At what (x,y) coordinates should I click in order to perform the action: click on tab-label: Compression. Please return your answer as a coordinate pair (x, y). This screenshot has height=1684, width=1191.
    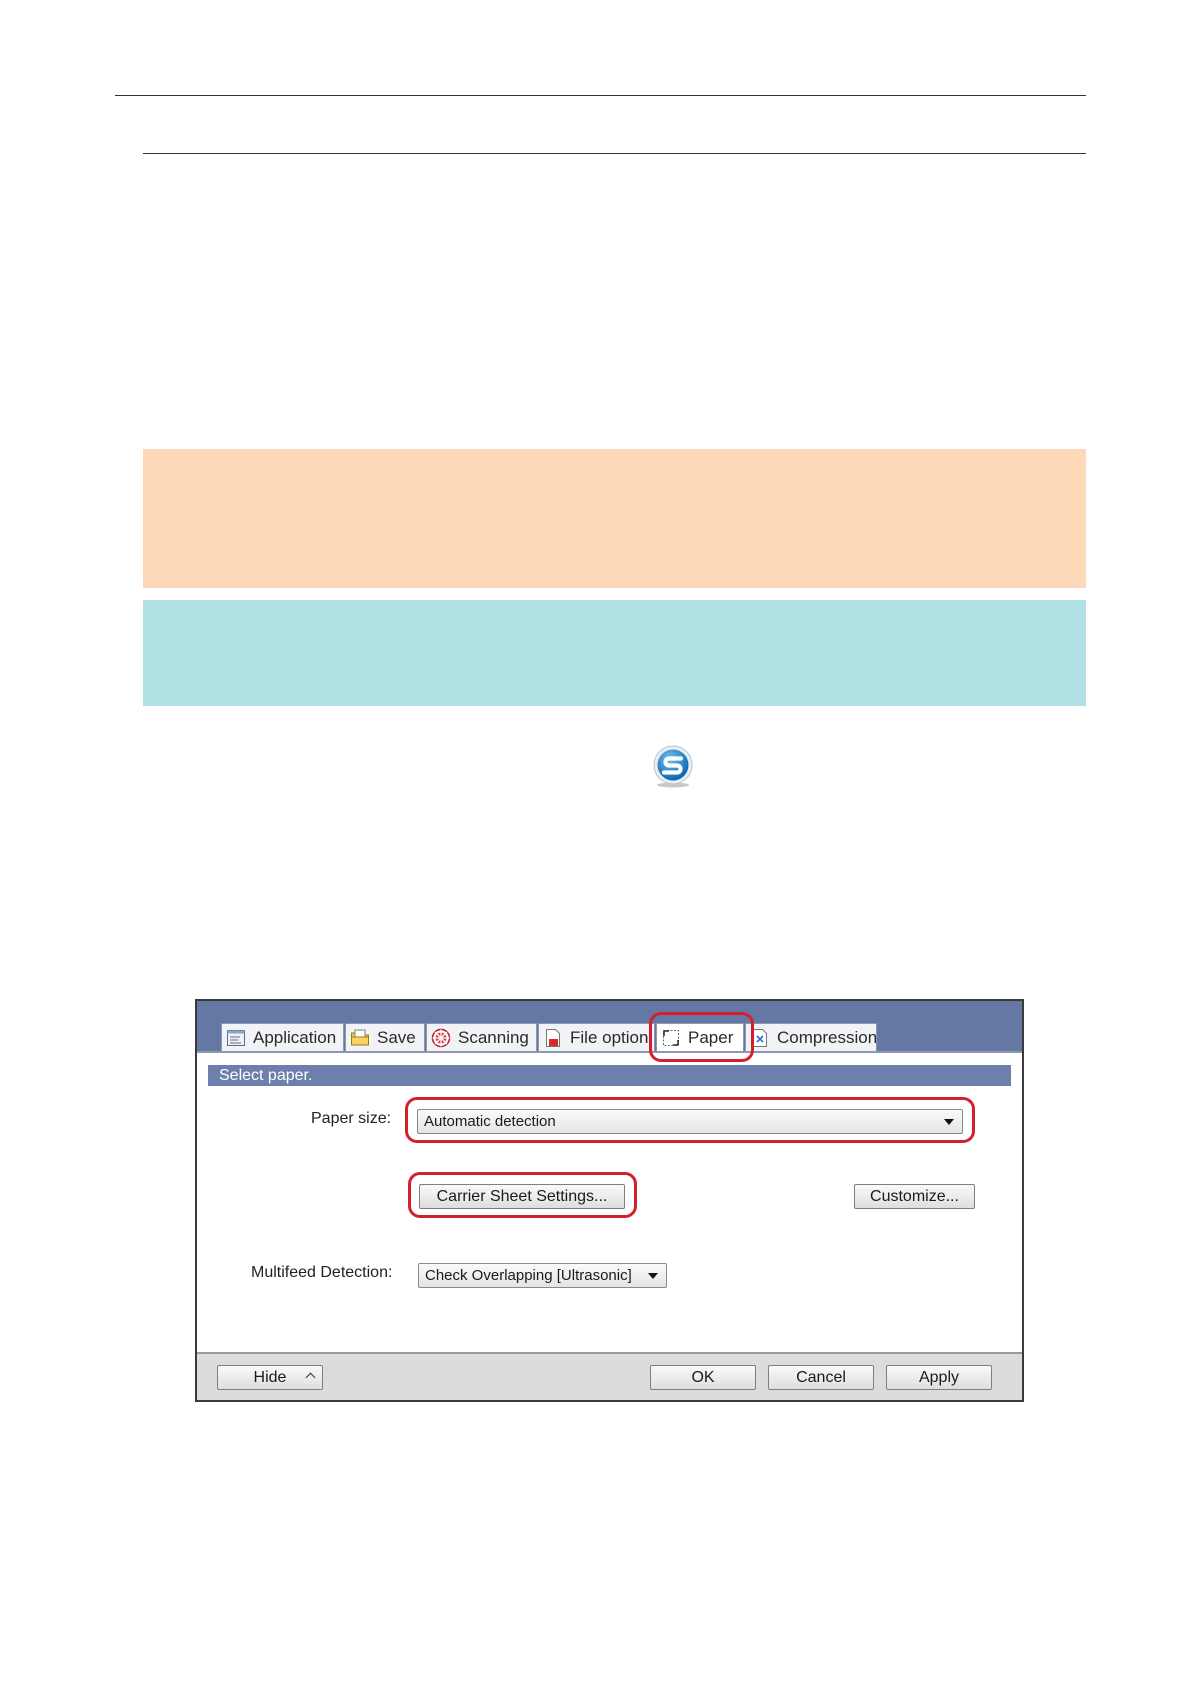
    Looking at the image, I should click on (827, 1037).